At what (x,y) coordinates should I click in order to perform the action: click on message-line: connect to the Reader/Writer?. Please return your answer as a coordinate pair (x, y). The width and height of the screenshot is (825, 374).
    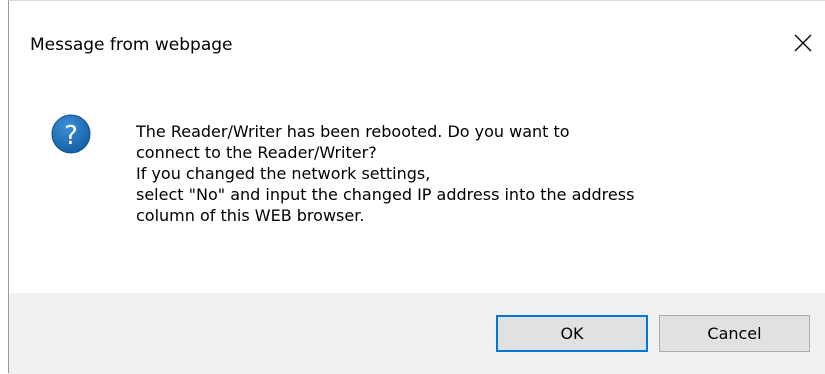
    Looking at the image, I should click on (256, 152).